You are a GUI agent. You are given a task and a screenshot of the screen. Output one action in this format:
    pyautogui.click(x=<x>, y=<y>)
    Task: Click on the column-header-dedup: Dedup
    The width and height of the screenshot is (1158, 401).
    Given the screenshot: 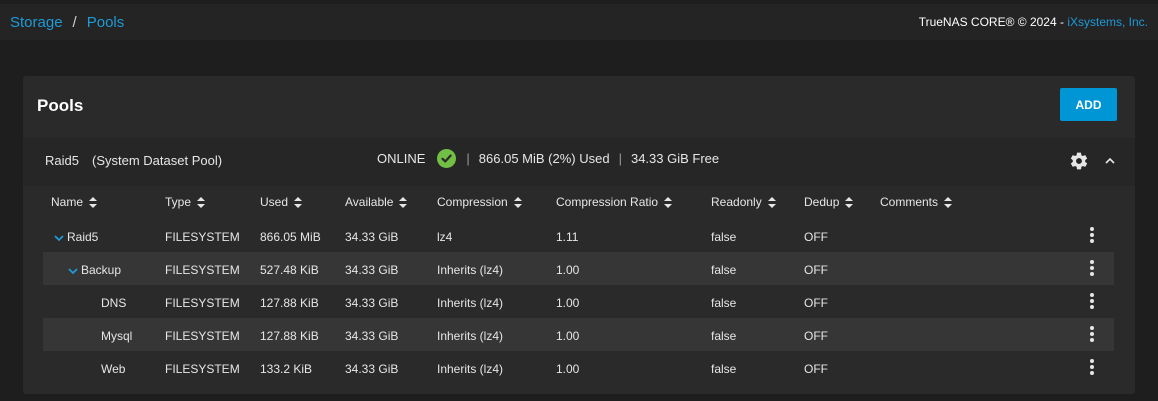 What is the action you would take?
    pyautogui.click(x=829, y=202)
    